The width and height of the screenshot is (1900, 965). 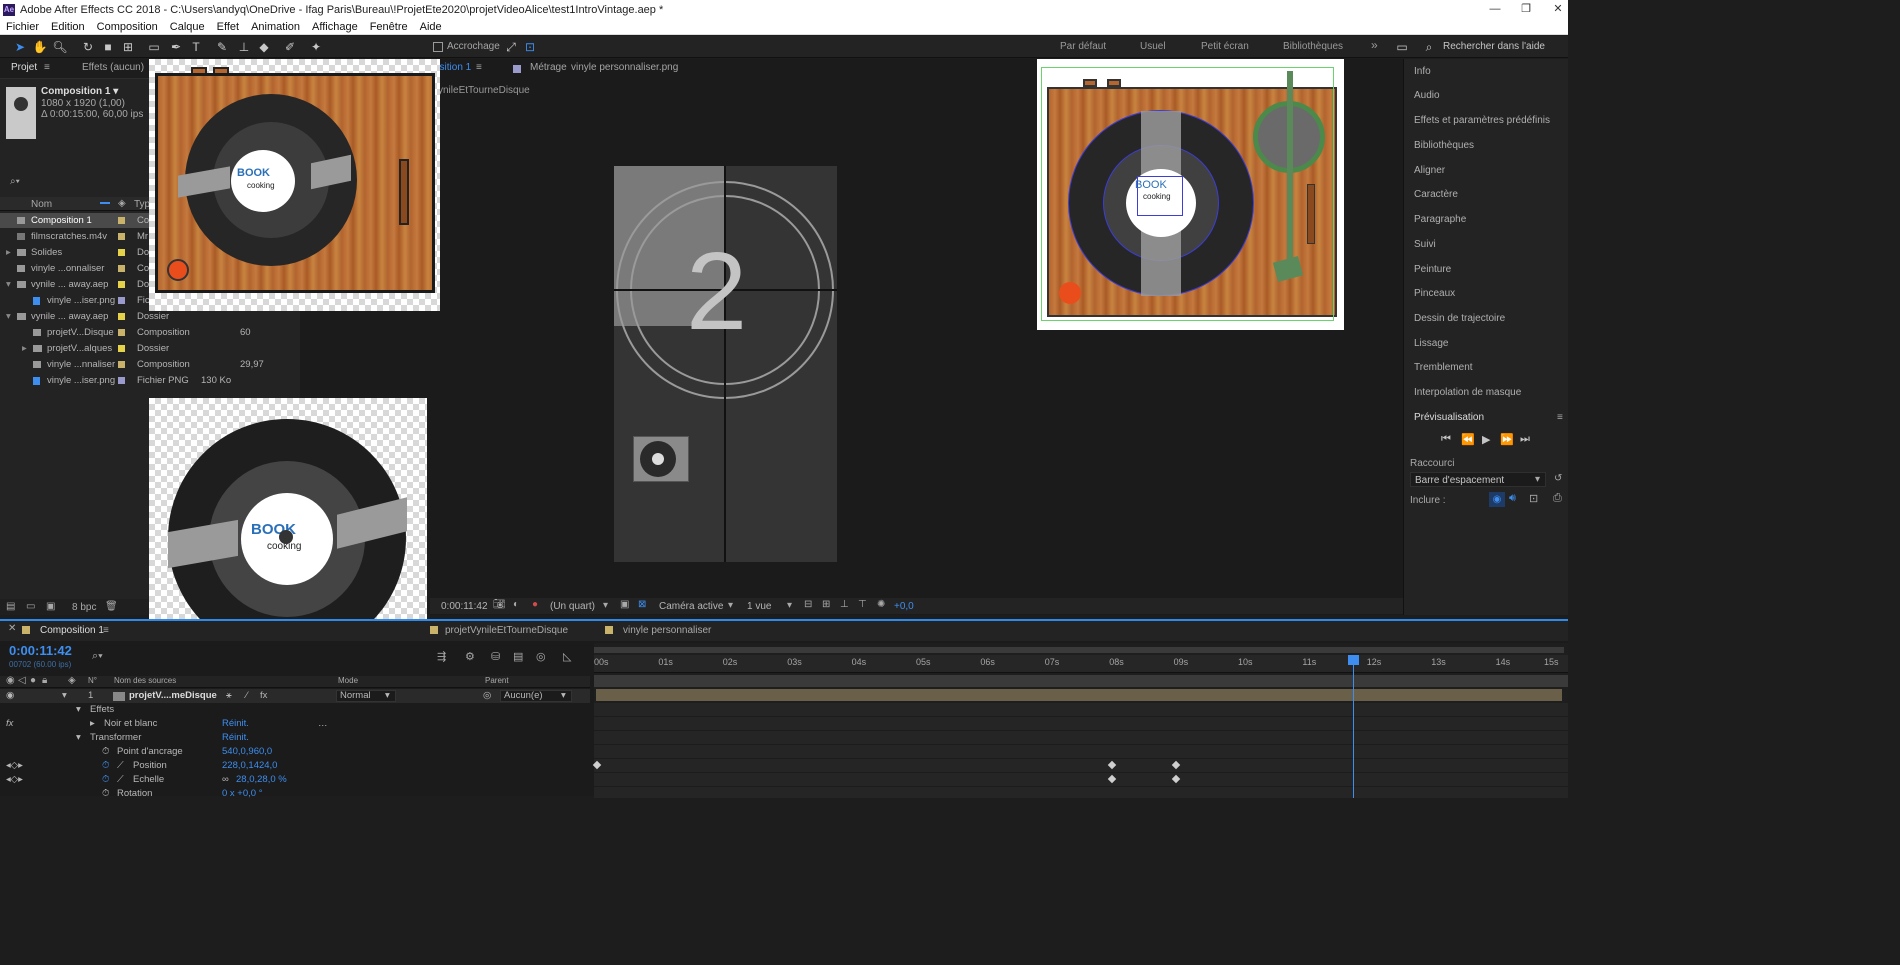 What do you see at coordinates (881, 604) in the screenshot?
I see `exposure-reset-icon: ✺` at bounding box center [881, 604].